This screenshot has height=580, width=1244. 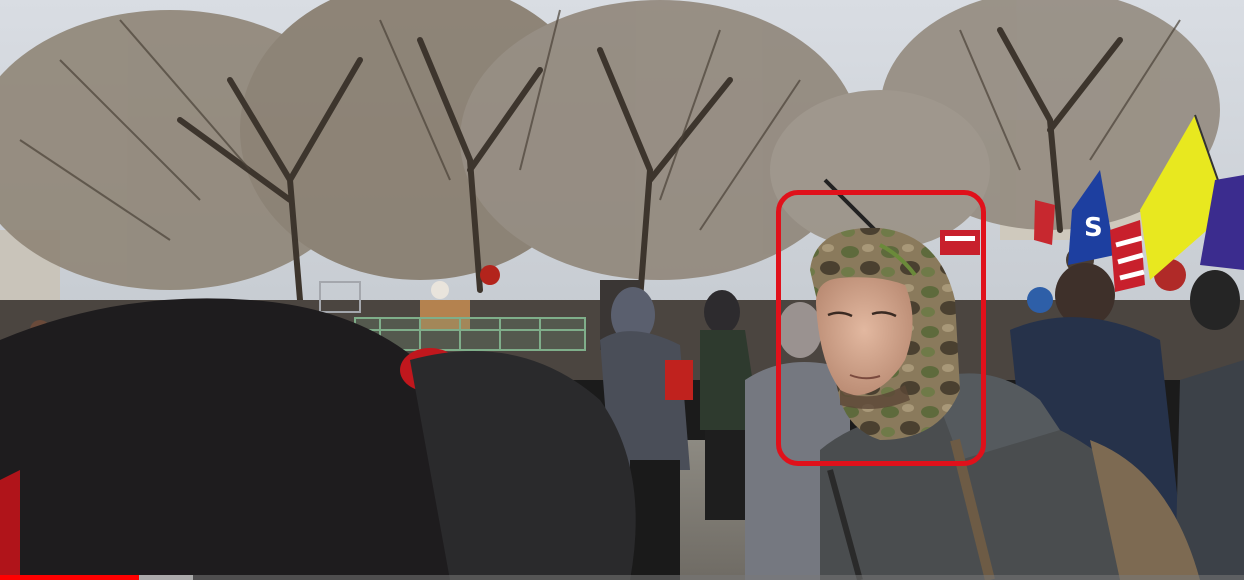 I want to click on video-played-bar, so click(x=69, y=577).